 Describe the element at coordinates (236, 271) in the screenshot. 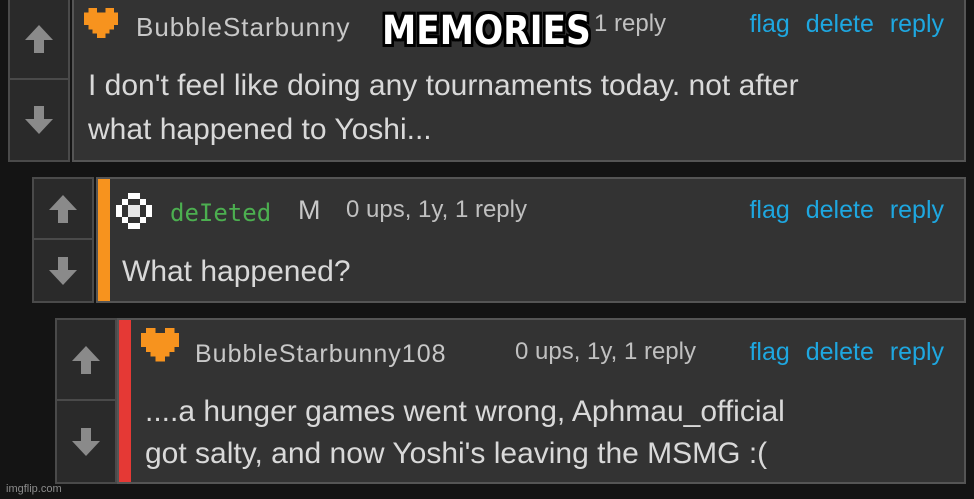

I see `comment-text-line-1: What happened?` at that location.